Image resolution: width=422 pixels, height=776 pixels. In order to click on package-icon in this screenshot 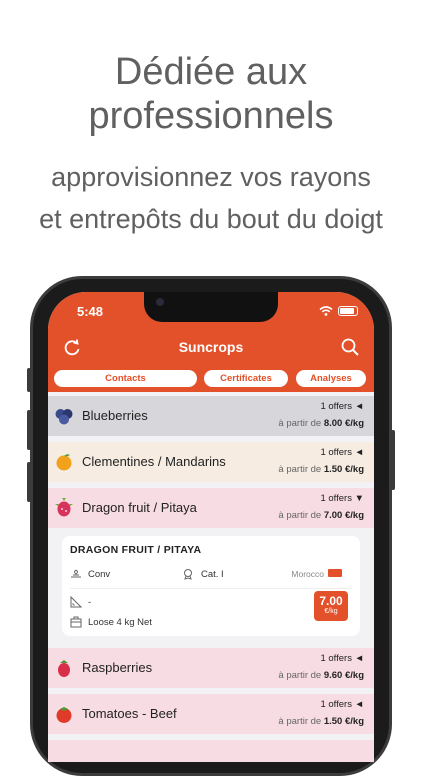, I will do `click(76, 622)`.